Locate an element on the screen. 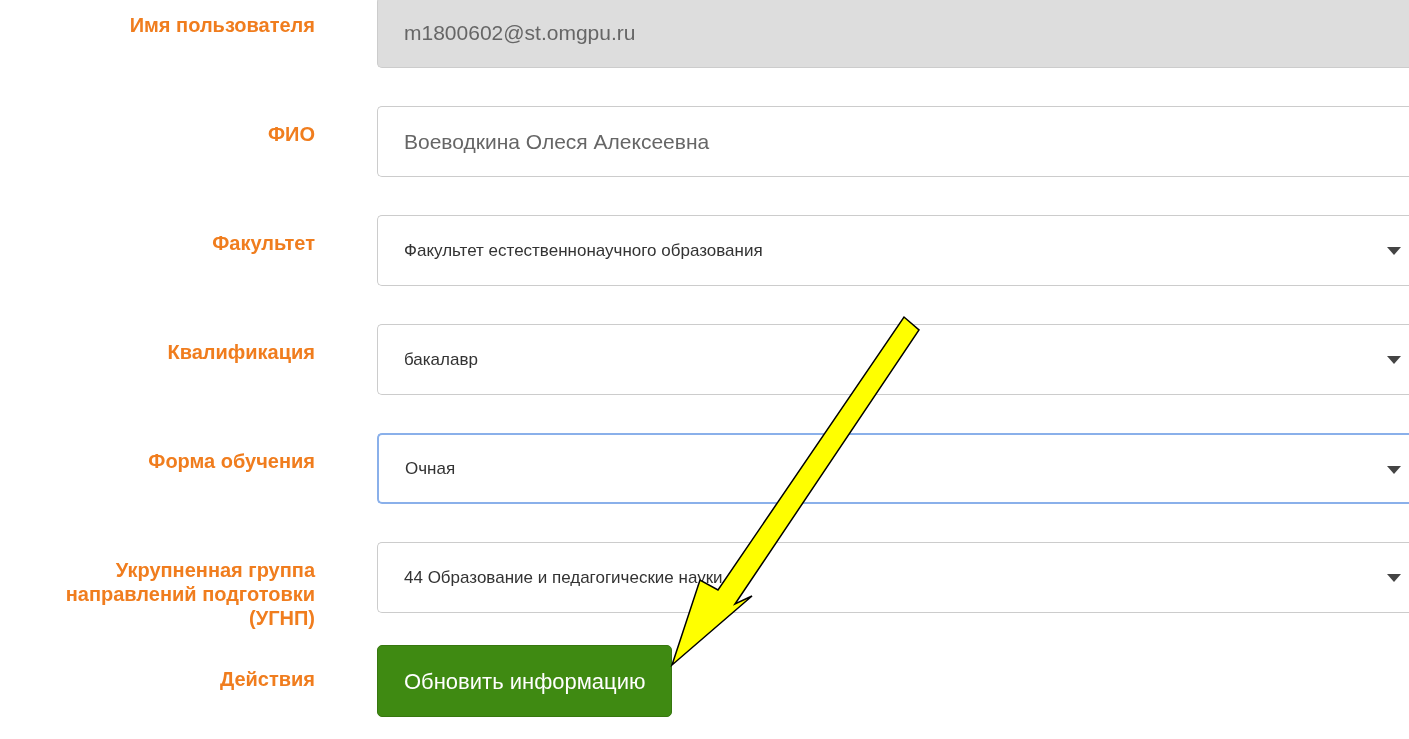 This screenshot has height=739, width=1409. field-label: Факультет is located at coordinates (263, 243).